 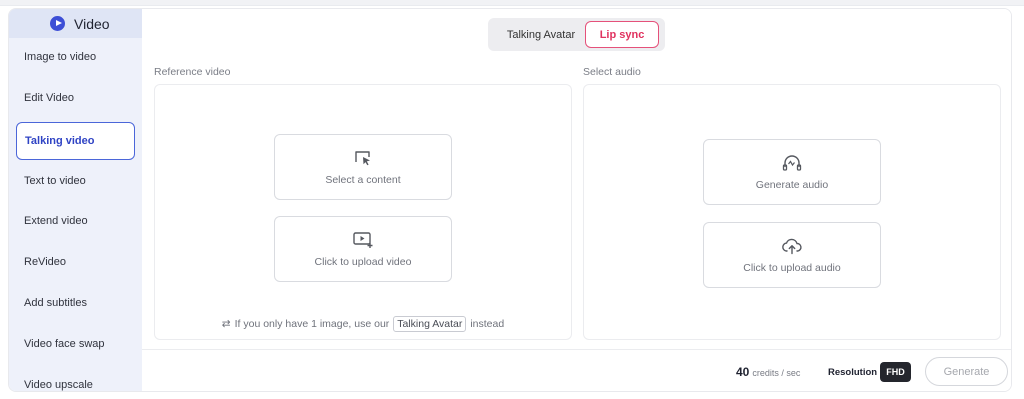 I want to click on sidebar-item-talking-video: Talking video, so click(x=75, y=141).